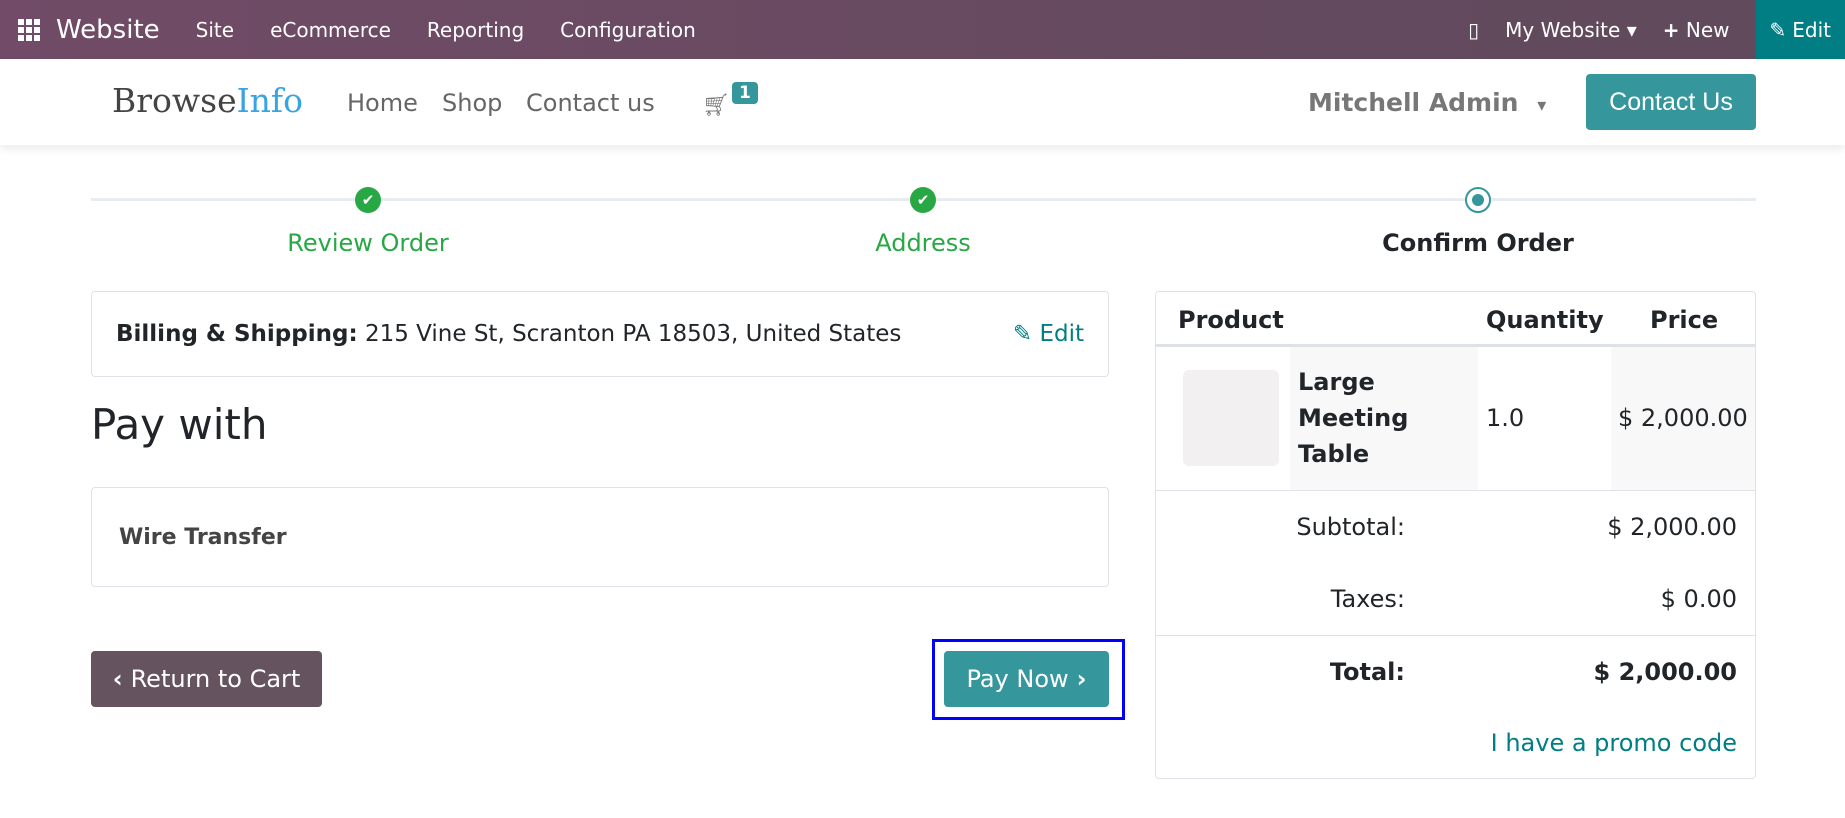  Describe the element at coordinates (1350, 527) in the screenshot. I see `subtotal-label: Subtotal:` at that location.